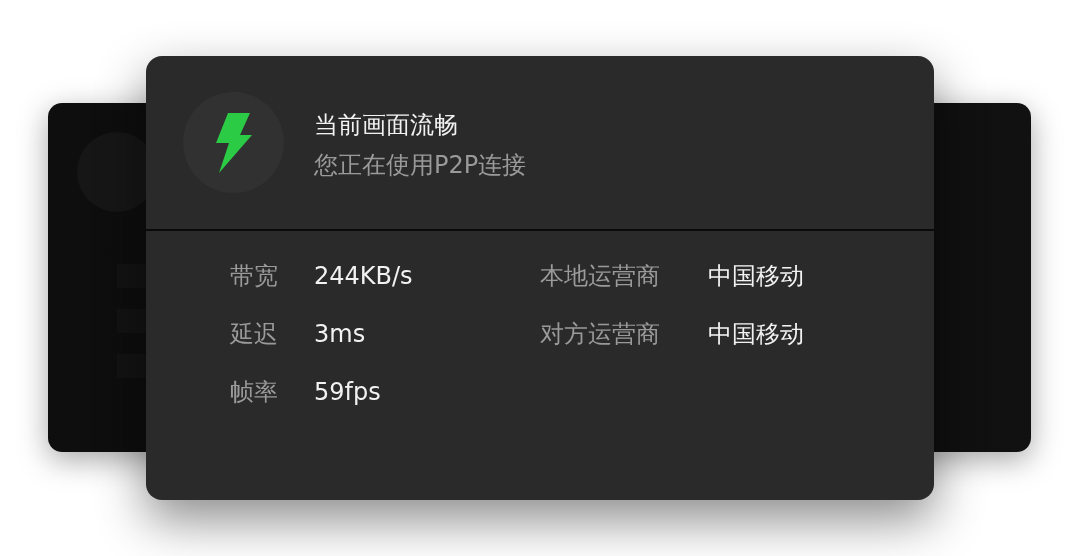  Describe the element at coordinates (364, 276) in the screenshot. I see `stat-value: 244KB/s` at that location.